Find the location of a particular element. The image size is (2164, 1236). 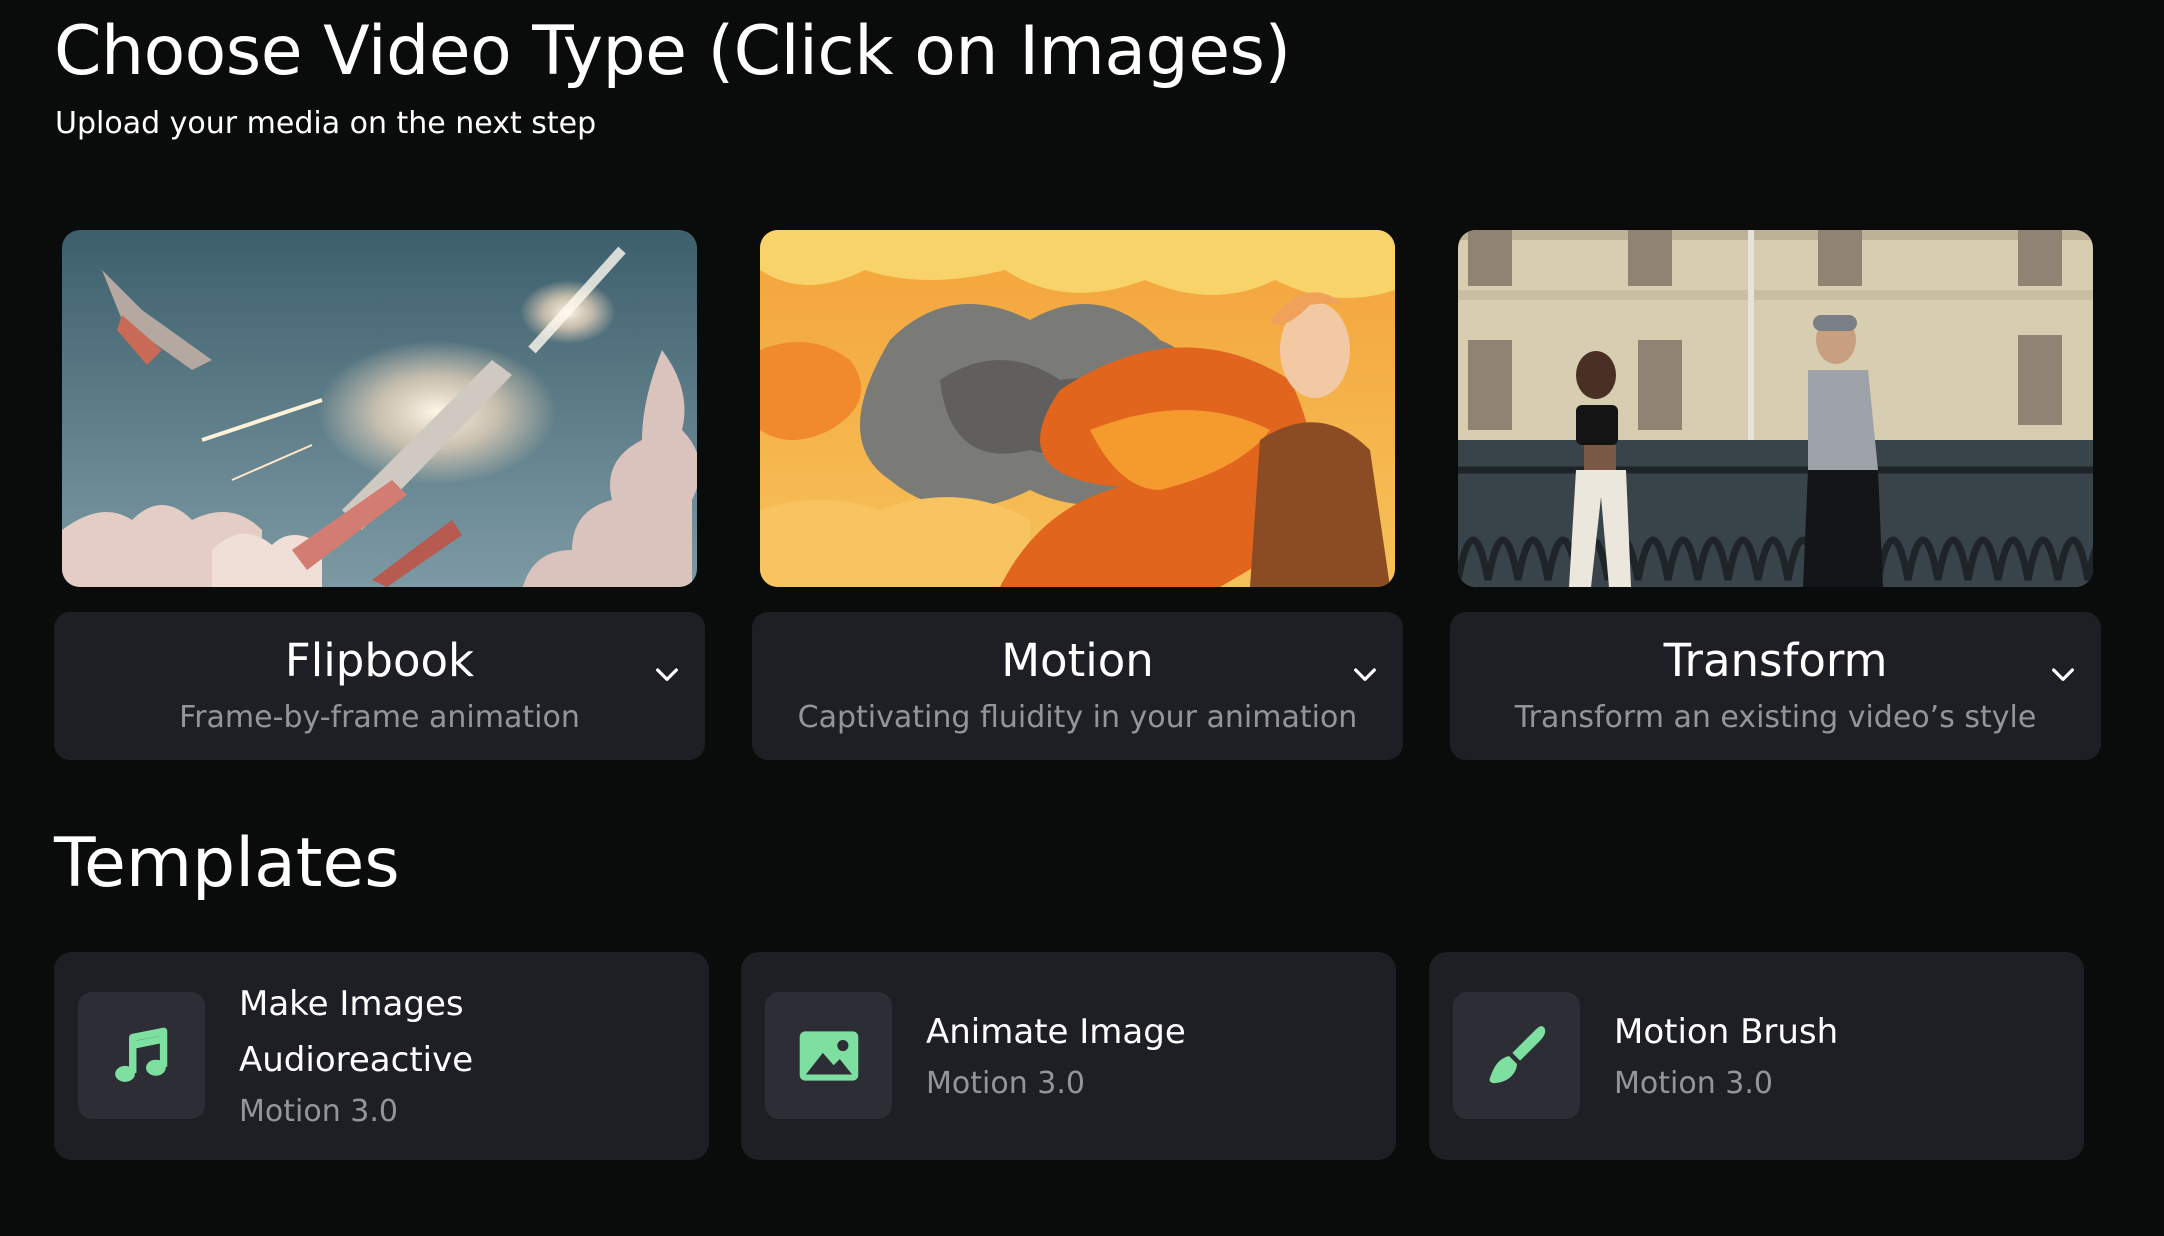

template-name: Motion Brush is located at coordinates (1726, 1032).